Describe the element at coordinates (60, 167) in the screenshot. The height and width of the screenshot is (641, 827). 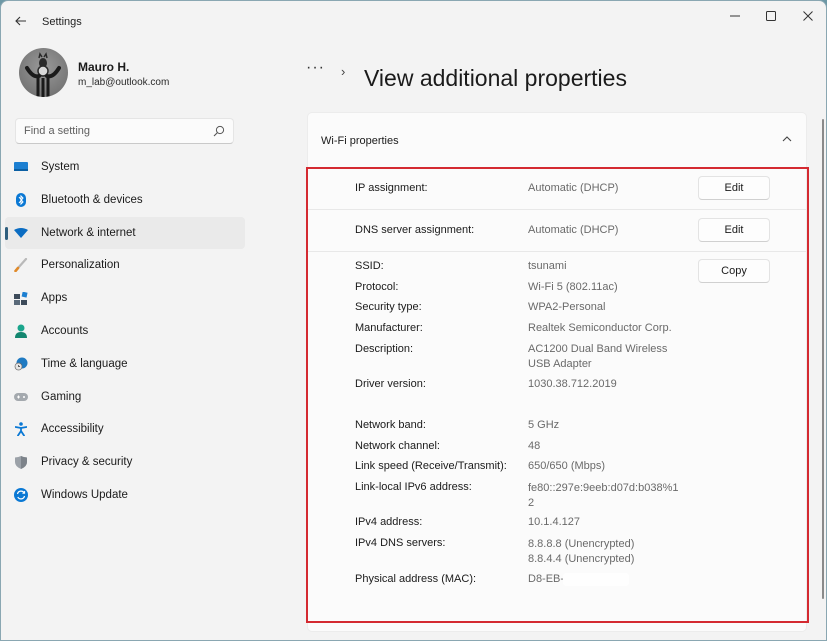
I see `sidebar-item-label: System` at that location.